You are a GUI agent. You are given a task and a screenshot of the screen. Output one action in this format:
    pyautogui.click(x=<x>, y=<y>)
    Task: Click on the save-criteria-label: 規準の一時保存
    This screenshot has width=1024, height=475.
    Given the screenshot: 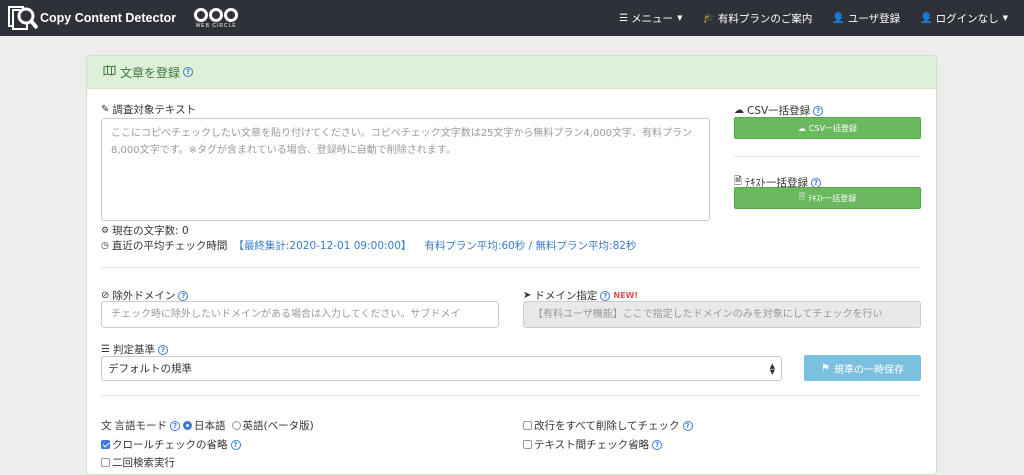 What is the action you would take?
    pyautogui.click(x=868, y=370)
    